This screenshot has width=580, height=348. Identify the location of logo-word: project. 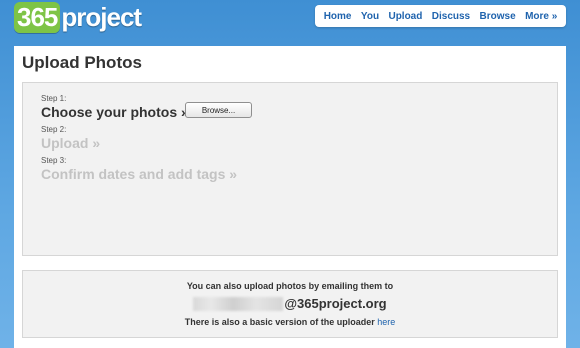
(101, 17).